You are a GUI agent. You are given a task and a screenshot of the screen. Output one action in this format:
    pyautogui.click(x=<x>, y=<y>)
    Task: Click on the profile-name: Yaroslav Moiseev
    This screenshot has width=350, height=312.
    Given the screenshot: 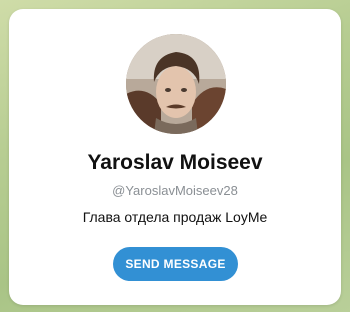 What is the action you would take?
    pyautogui.click(x=175, y=162)
    